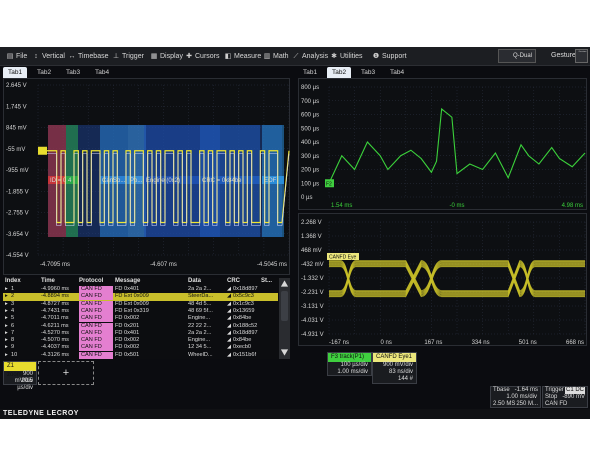 This screenshot has width=590, height=465. What do you see at coordinates (310, 72) in the screenshot?
I see `right-tab-1: Tab1` at bounding box center [310, 72].